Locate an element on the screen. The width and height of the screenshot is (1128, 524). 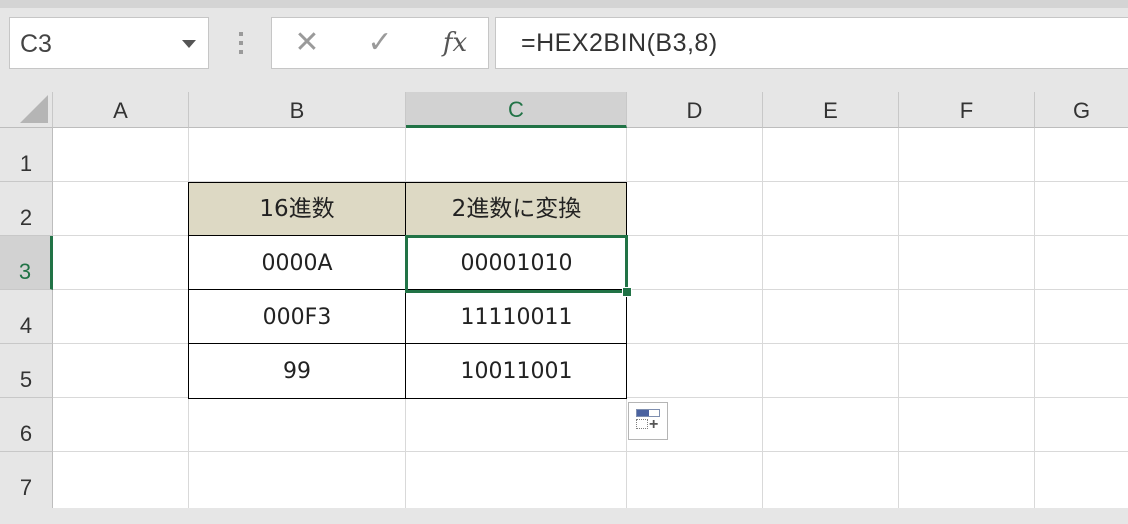
row-header-3: 3 is located at coordinates (26, 263).